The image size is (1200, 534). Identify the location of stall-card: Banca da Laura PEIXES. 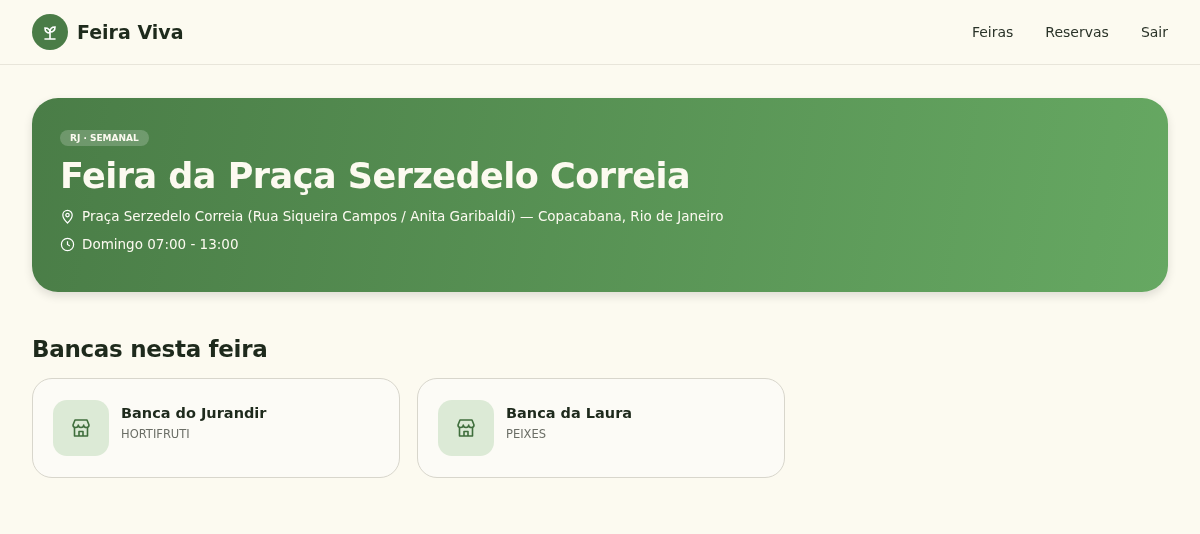
(601, 428).